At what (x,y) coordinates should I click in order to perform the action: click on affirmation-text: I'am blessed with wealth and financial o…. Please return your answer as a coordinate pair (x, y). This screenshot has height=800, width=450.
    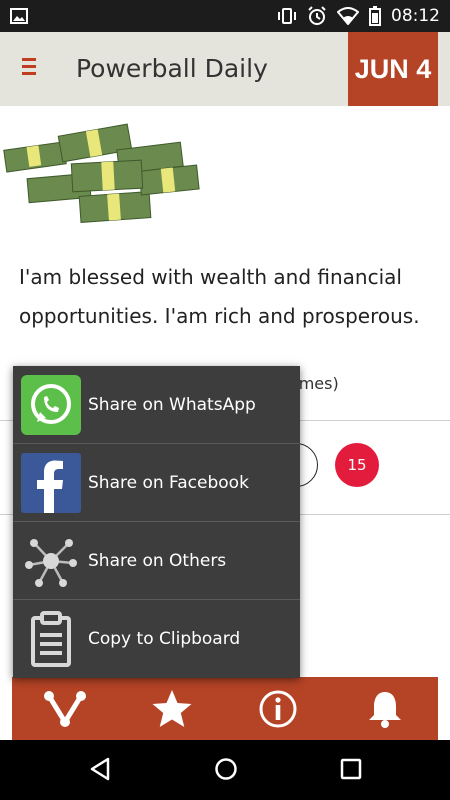
    Looking at the image, I should click on (219, 296).